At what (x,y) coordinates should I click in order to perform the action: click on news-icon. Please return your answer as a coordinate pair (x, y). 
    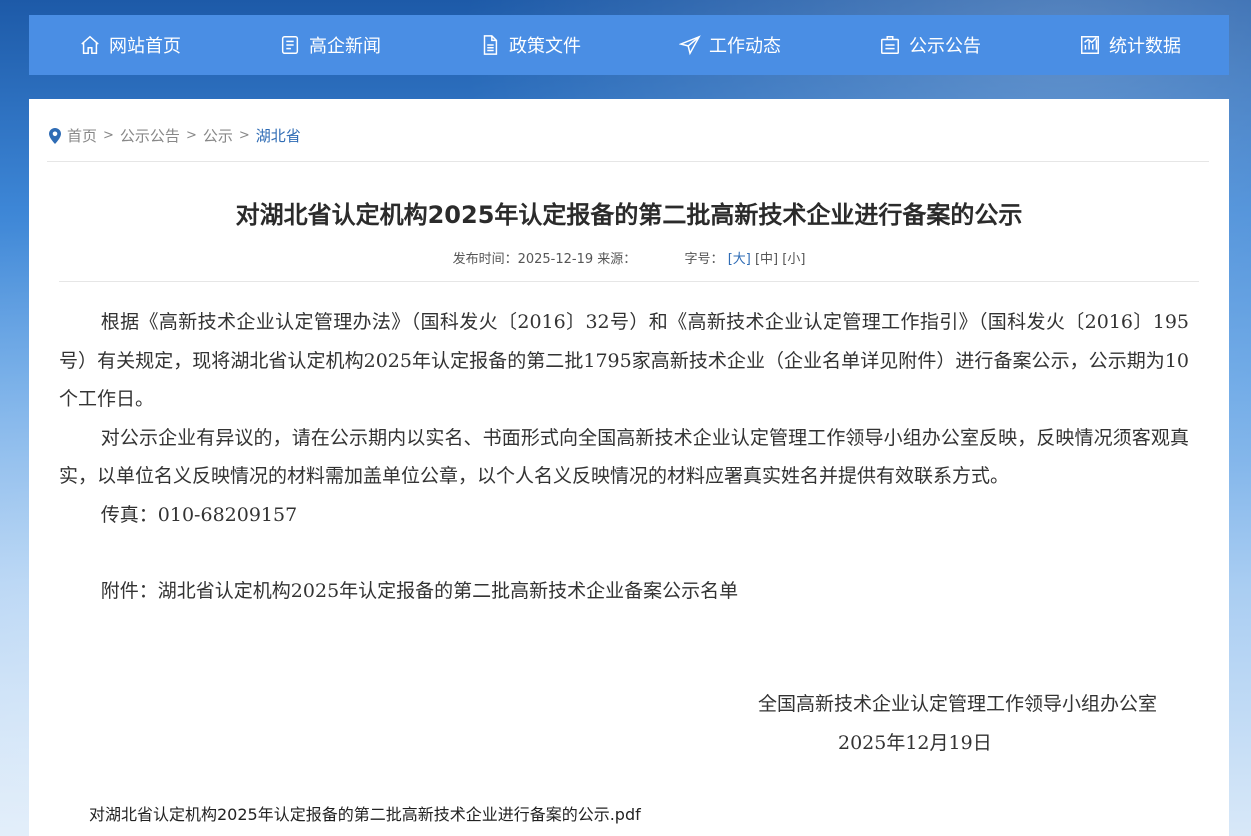
    Looking at the image, I should click on (290, 45).